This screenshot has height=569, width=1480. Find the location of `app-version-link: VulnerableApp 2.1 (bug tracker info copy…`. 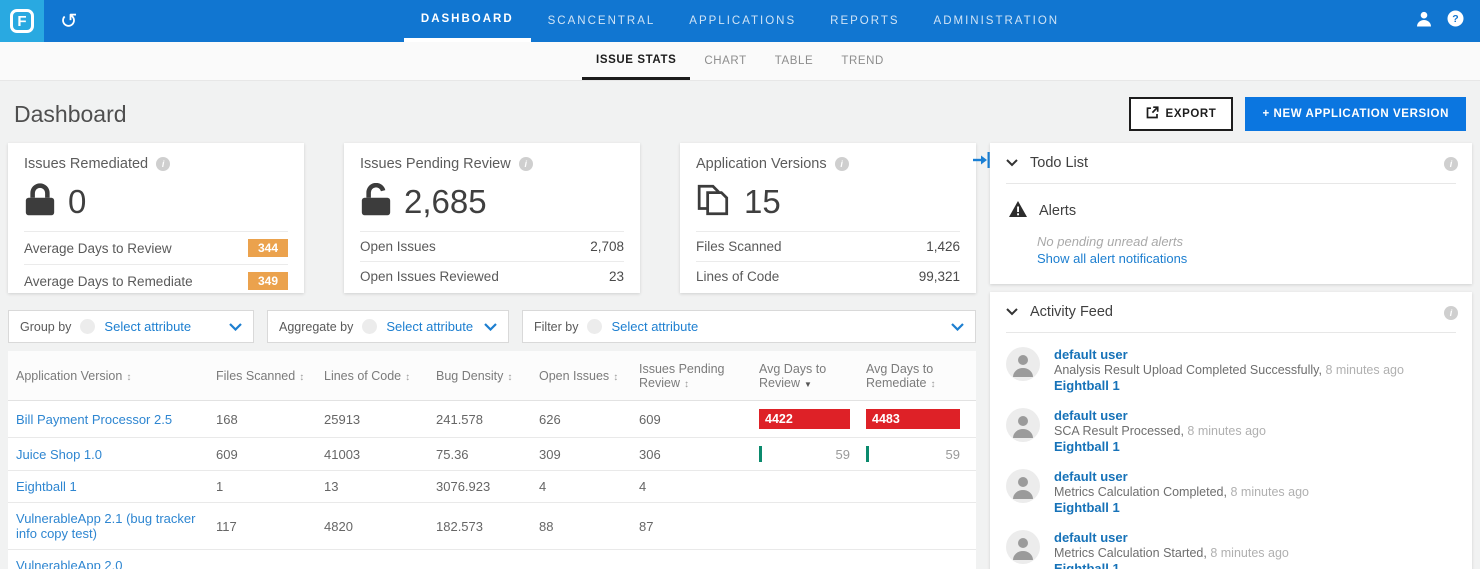

app-version-link: VulnerableApp 2.1 (bug tracker info copy… is located at coordinates (105, 526).